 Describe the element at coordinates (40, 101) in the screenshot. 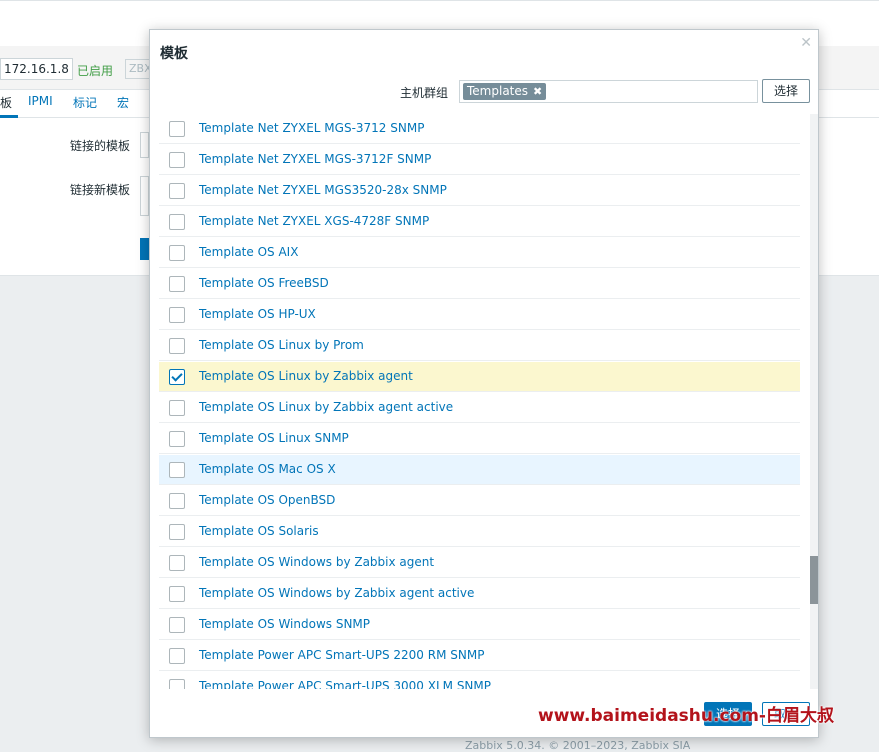

I see `tab-ipmi: IPMI` at that location.